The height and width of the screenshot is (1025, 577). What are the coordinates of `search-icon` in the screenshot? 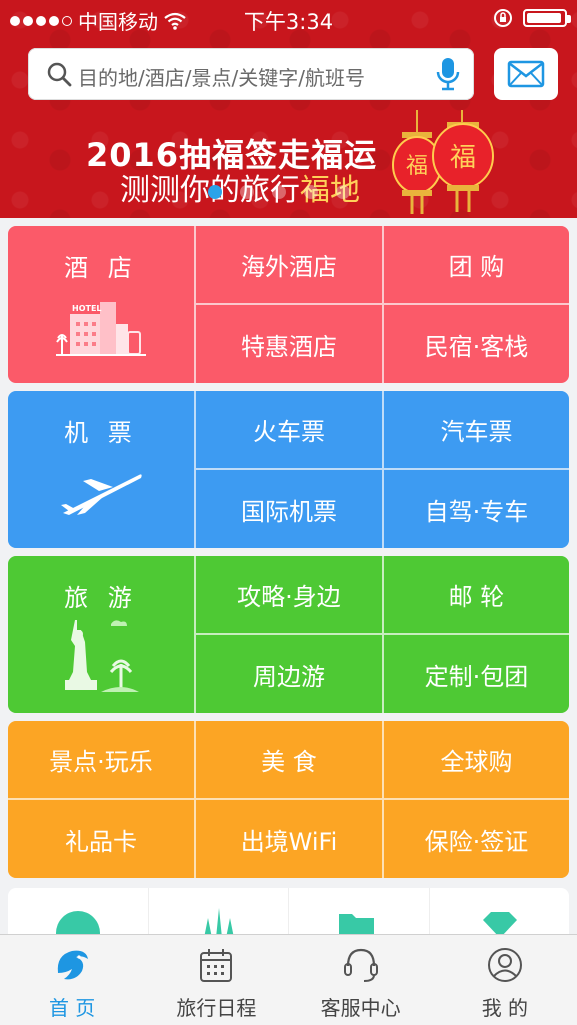 It's located at (59, 74).